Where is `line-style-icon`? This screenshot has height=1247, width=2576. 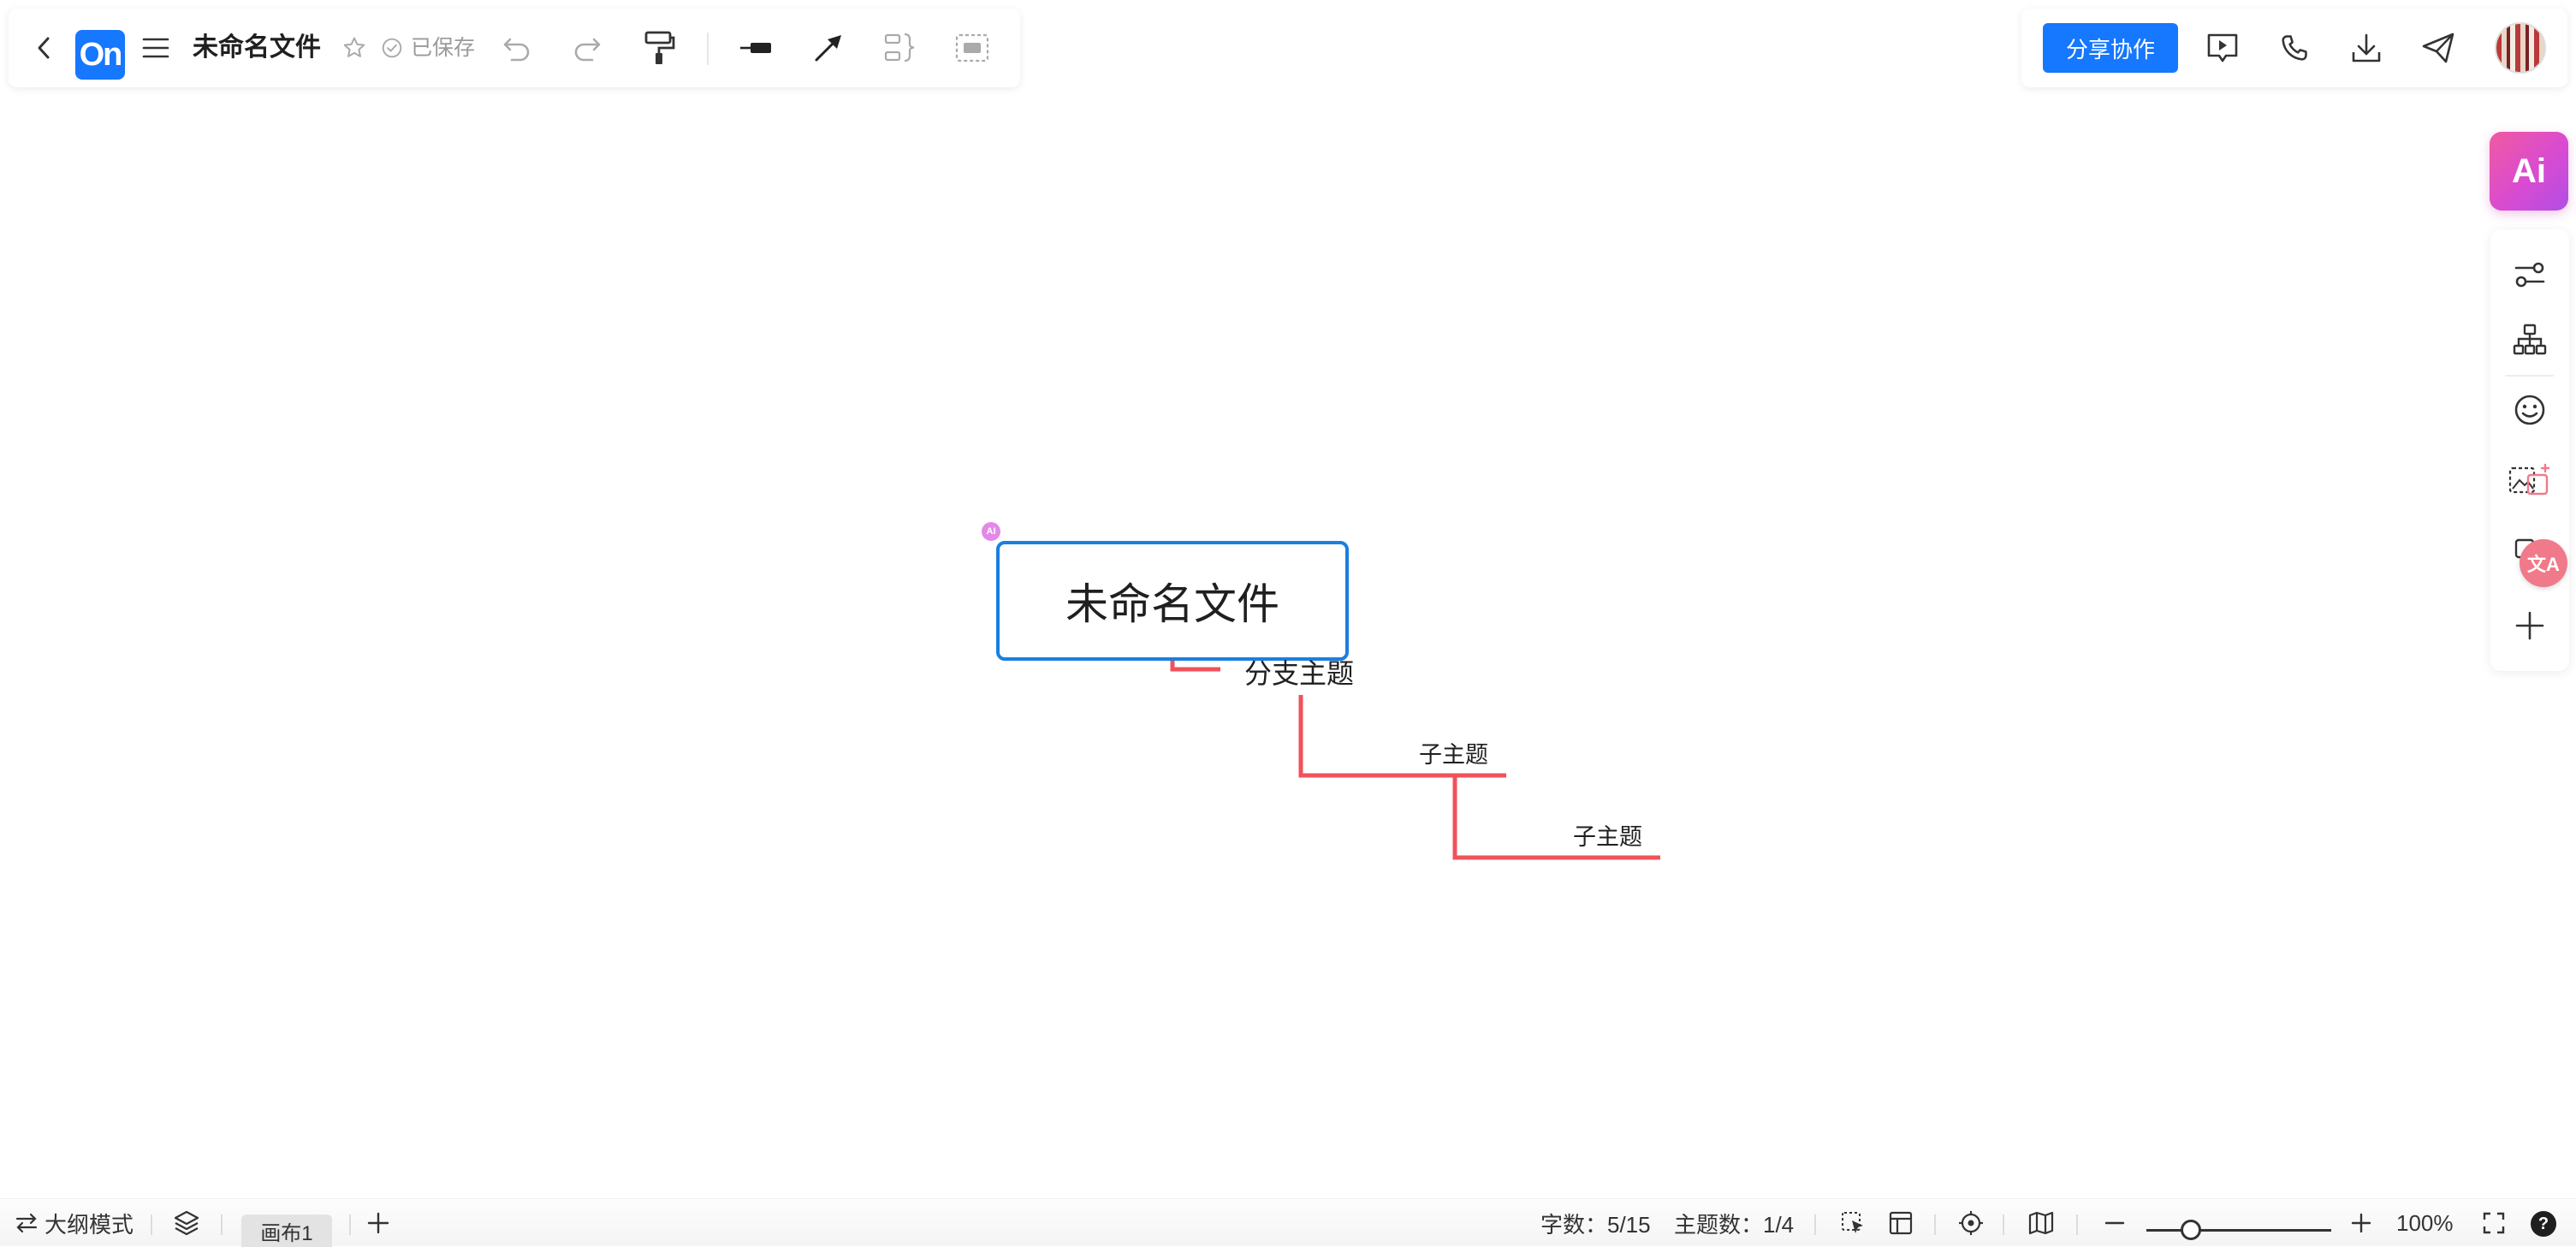
line-style-icon is located at coordinates (755, 48).